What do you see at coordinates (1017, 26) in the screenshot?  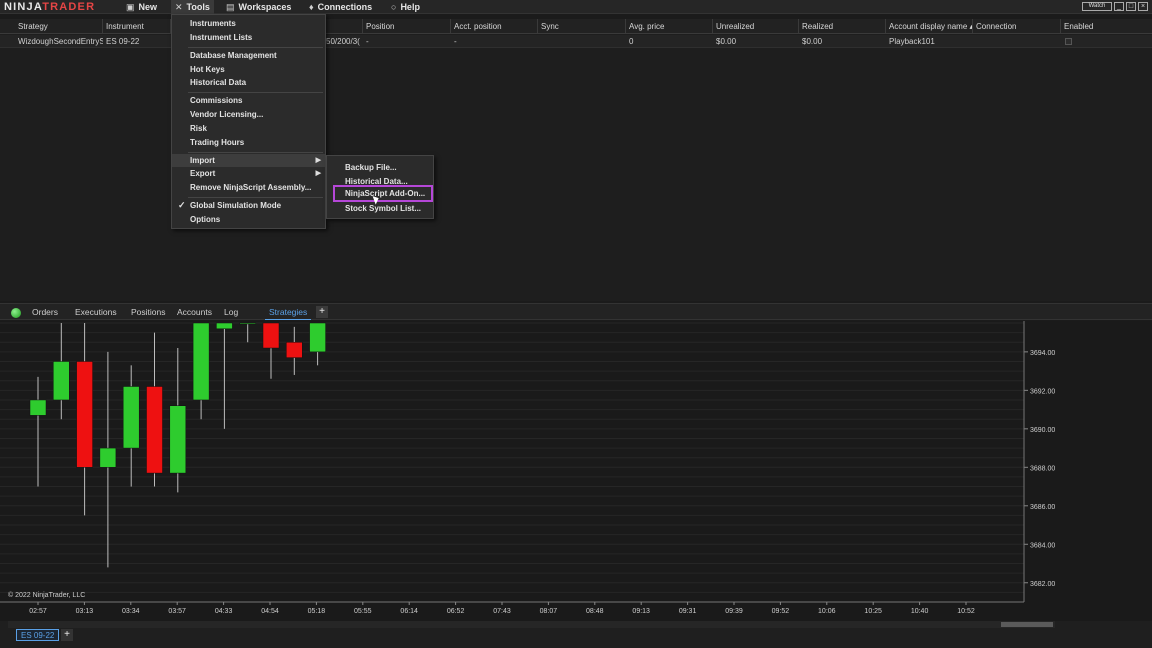 I see `col-connection: Connection` at bounding box center [1017, 26].